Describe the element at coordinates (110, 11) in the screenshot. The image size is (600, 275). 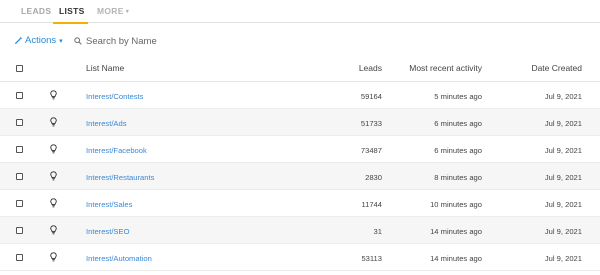
I see `tab-more-label: MORE` at that location.